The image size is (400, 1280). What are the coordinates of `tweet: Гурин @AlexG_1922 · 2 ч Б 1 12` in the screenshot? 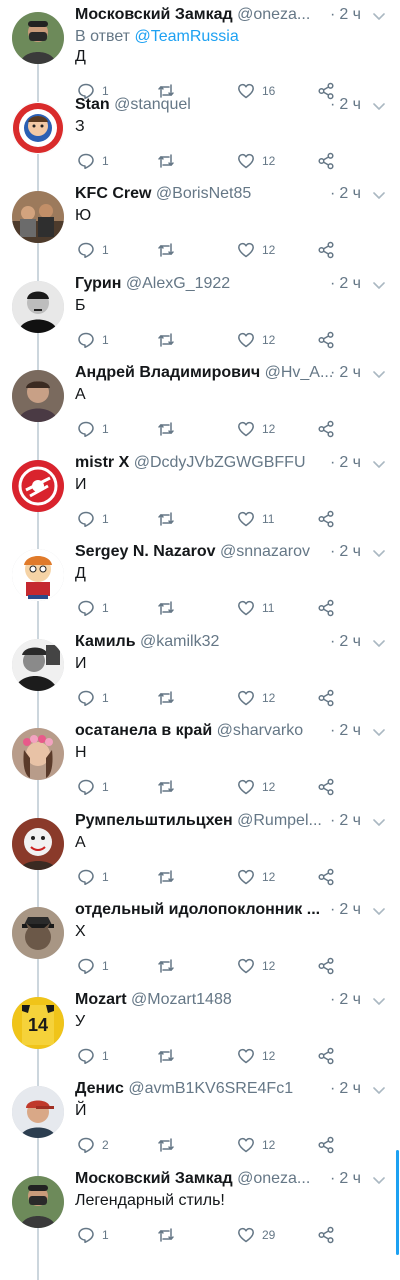 It's located at (200, 314).